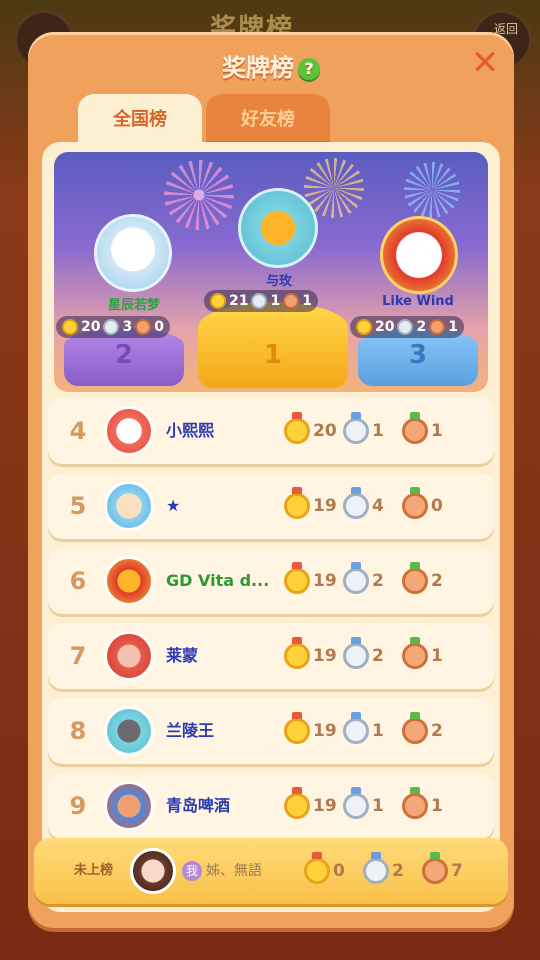 This screenshot has height=960, width=540. What do you see at coordinates (78, 431) in the screenshot?
I see `rank-number: 4` at bounding box center [78, 431].